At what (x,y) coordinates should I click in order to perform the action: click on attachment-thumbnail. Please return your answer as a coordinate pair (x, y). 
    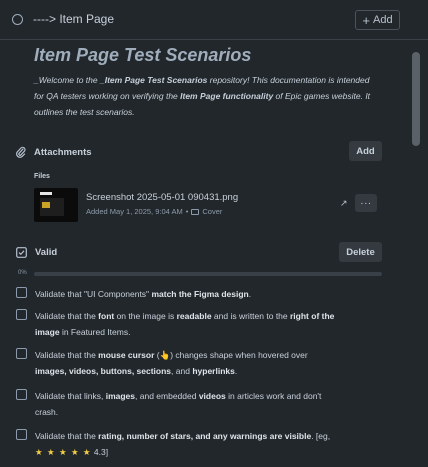
    Looking at the image, I should click on (56, 205).